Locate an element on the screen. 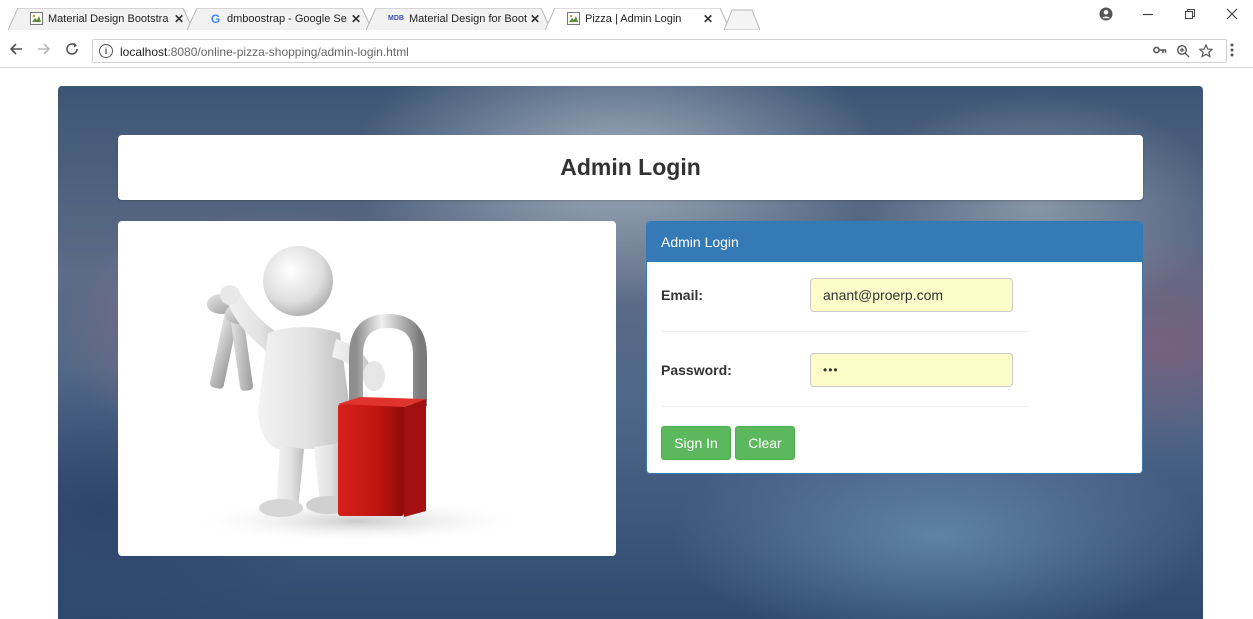 Image resolution: width=1253 pixels, height=619 pixels. sign-in-button: Sign In is located at coordinates (696, 443).